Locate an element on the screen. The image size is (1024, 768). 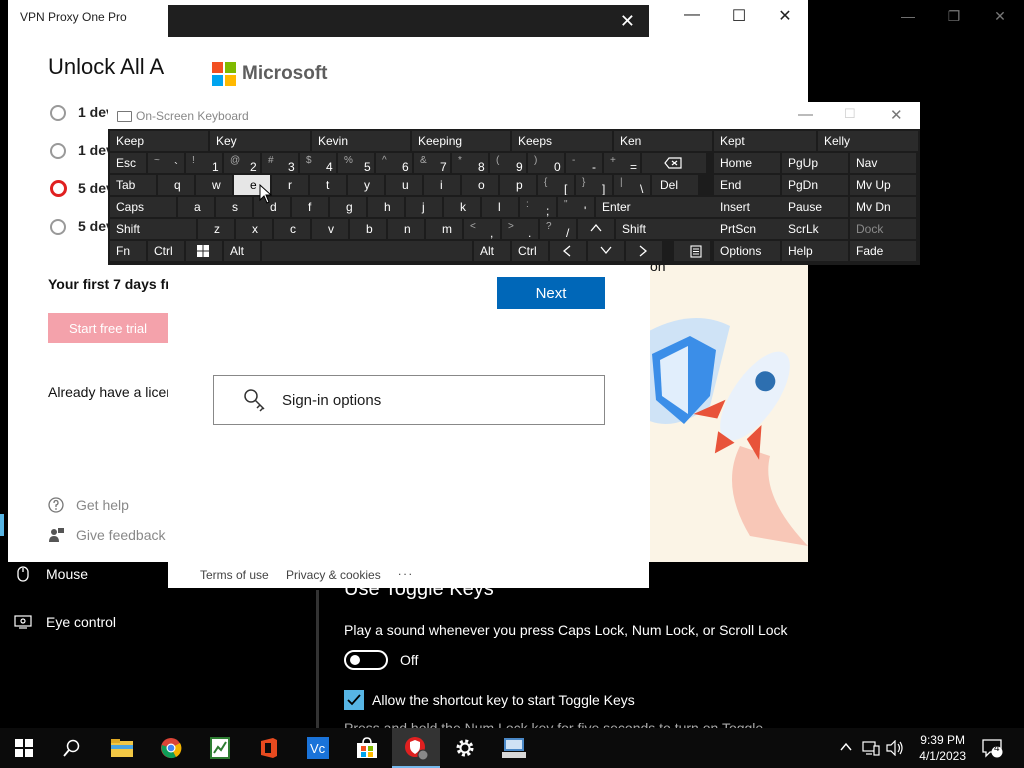
key-menu is located at coordinates (692, 251).